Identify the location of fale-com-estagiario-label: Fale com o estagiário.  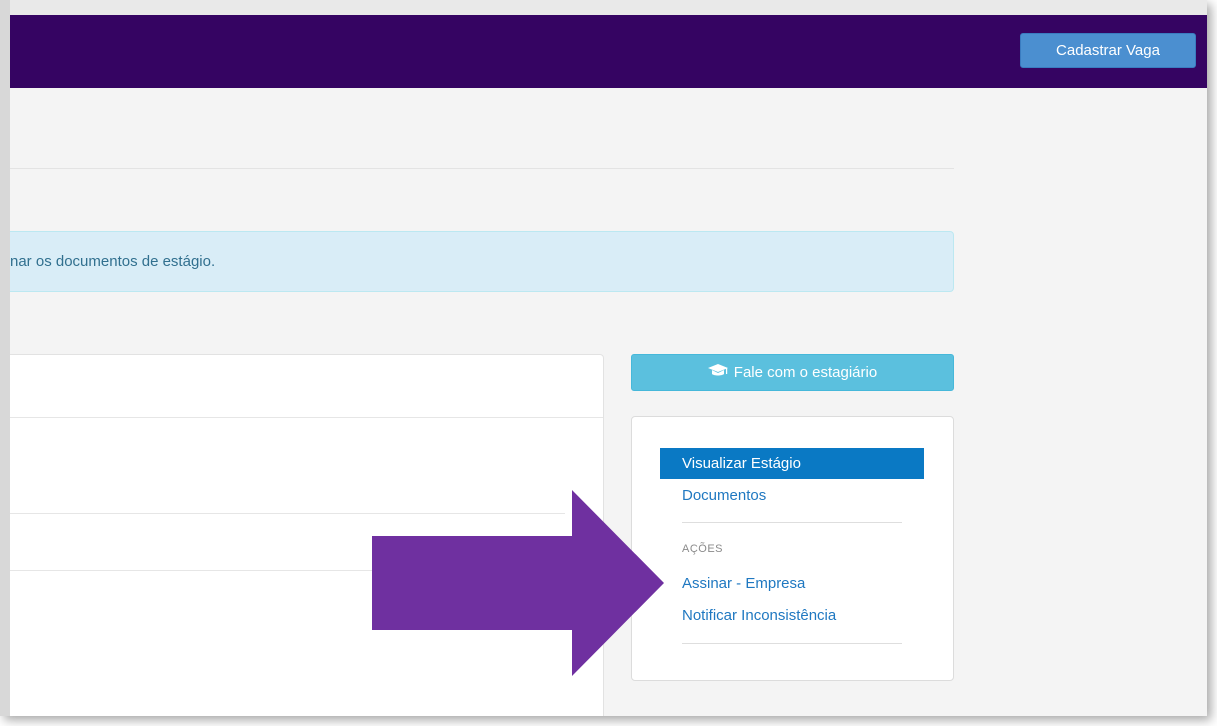
(805, 372).